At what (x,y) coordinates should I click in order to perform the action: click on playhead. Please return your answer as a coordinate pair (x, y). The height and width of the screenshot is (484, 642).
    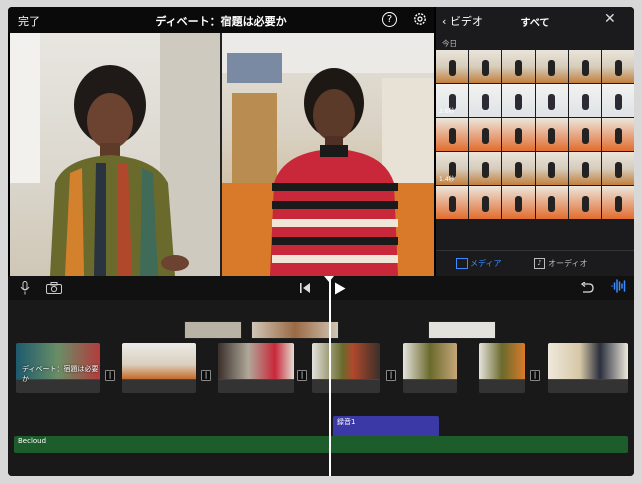
    Looking at the image, I should click on (330, 376).